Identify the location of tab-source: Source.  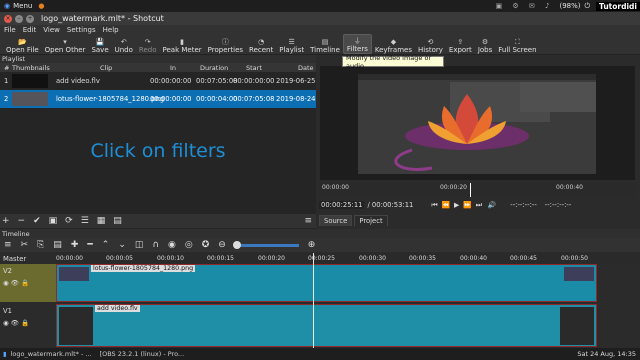
(336, 220).